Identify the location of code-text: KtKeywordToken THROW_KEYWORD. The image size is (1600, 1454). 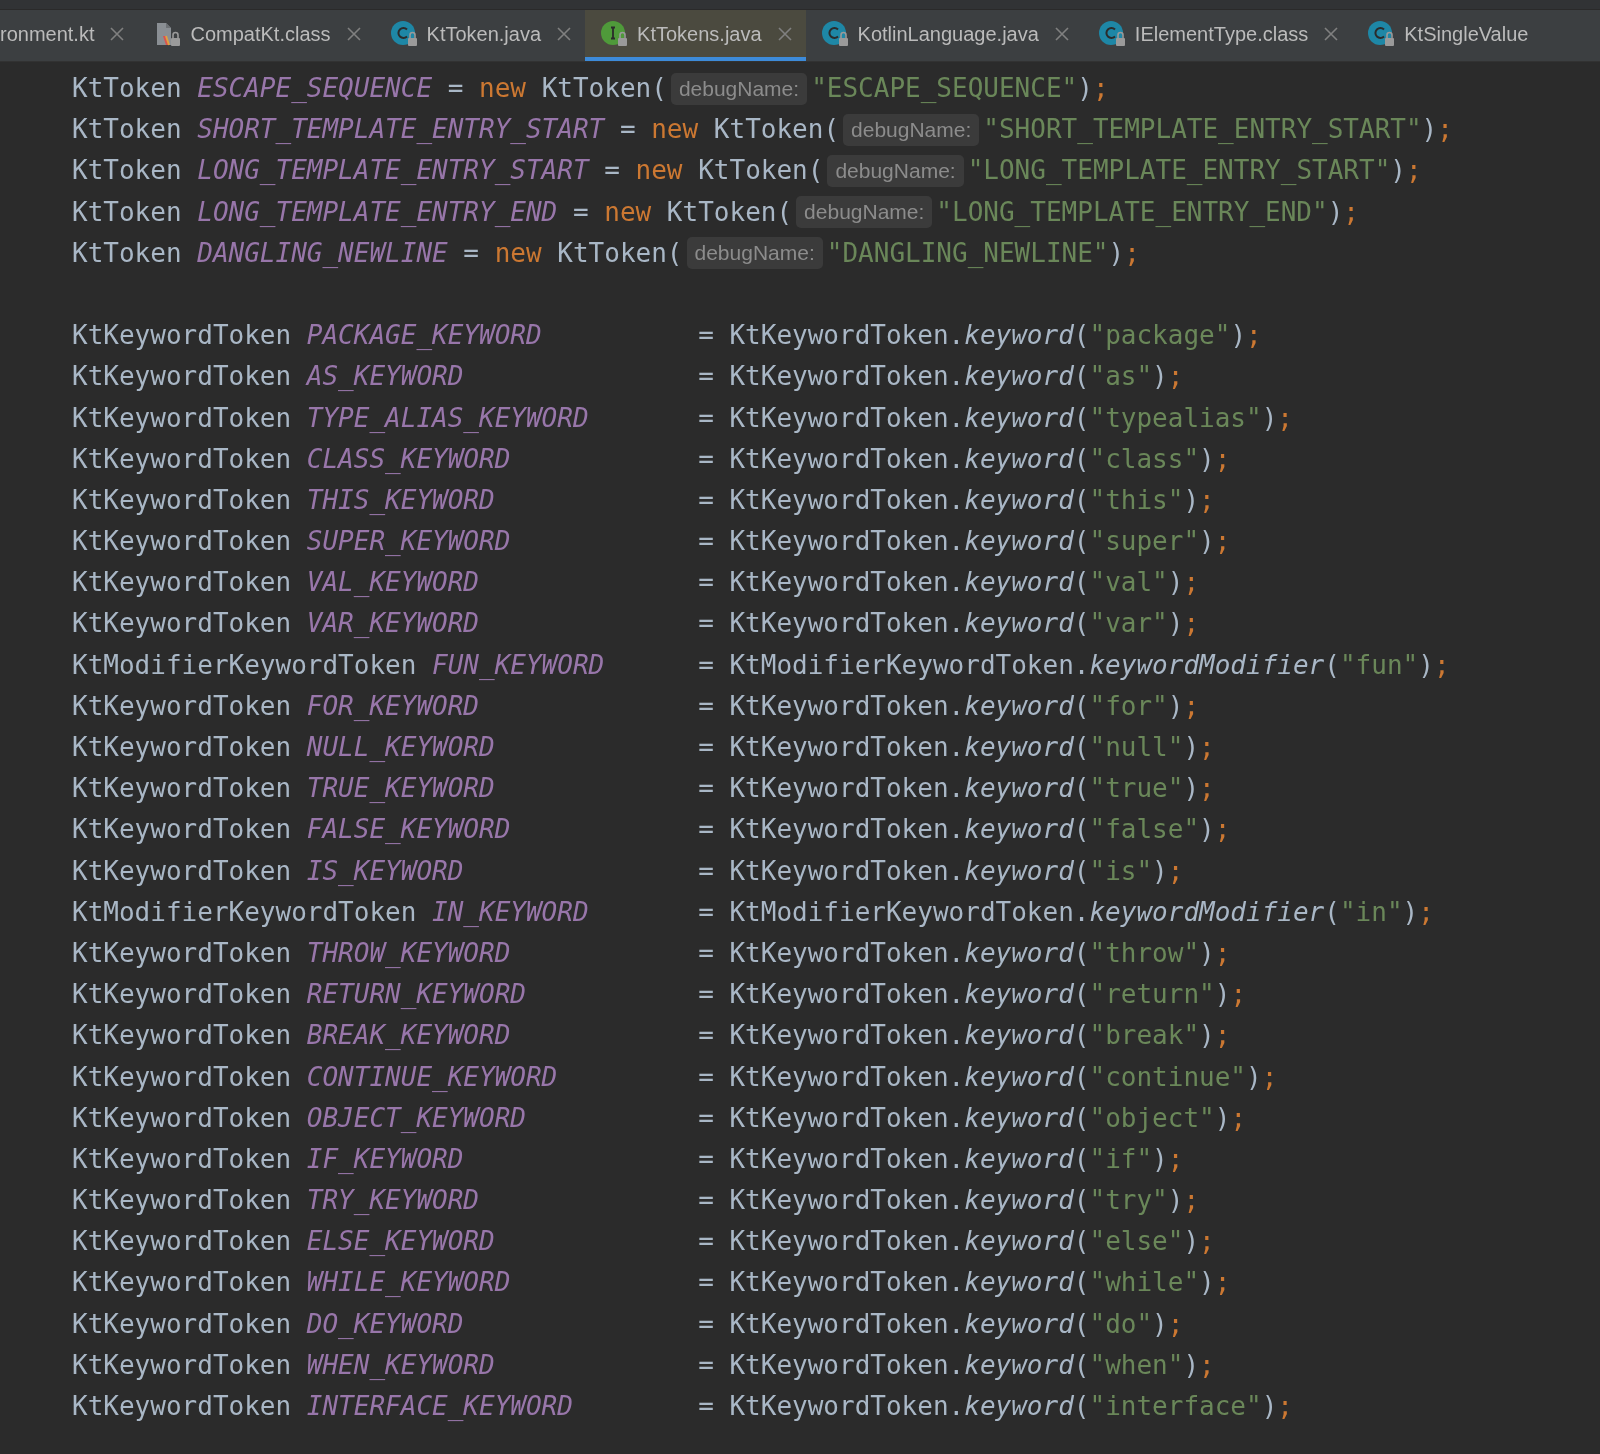
(291, 952).